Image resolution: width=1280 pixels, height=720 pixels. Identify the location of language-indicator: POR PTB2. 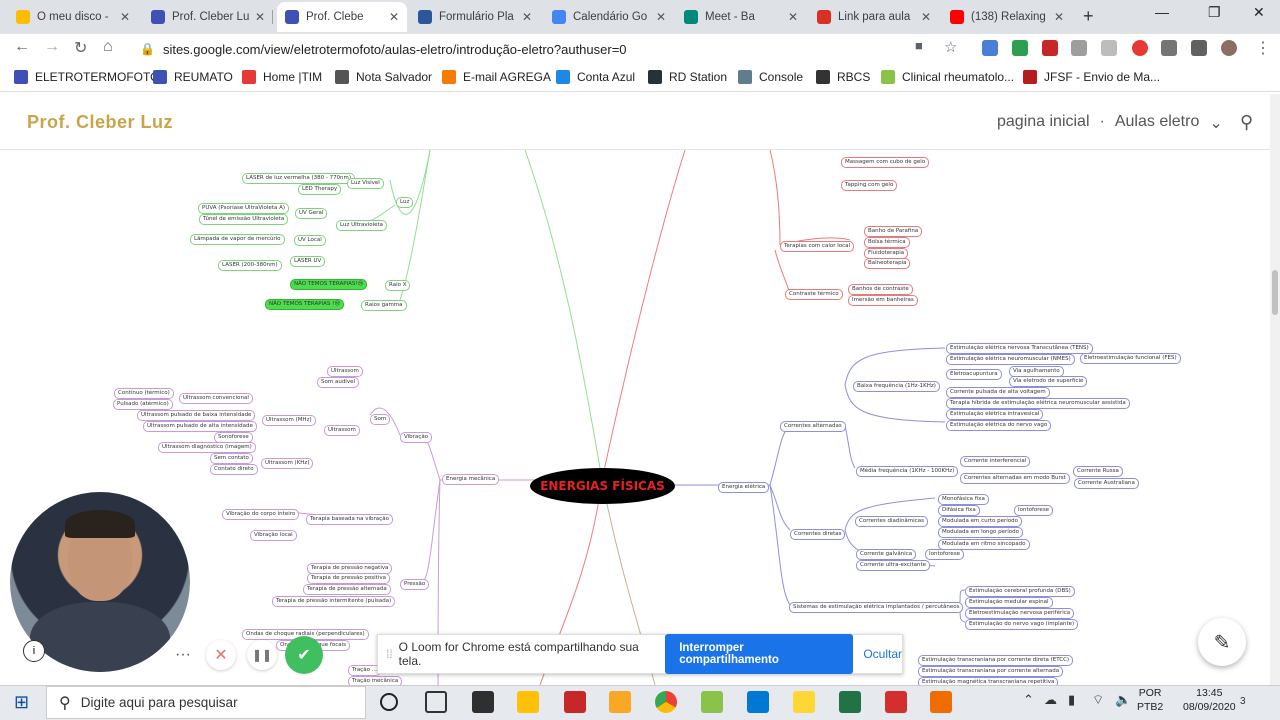
(1150, 700).